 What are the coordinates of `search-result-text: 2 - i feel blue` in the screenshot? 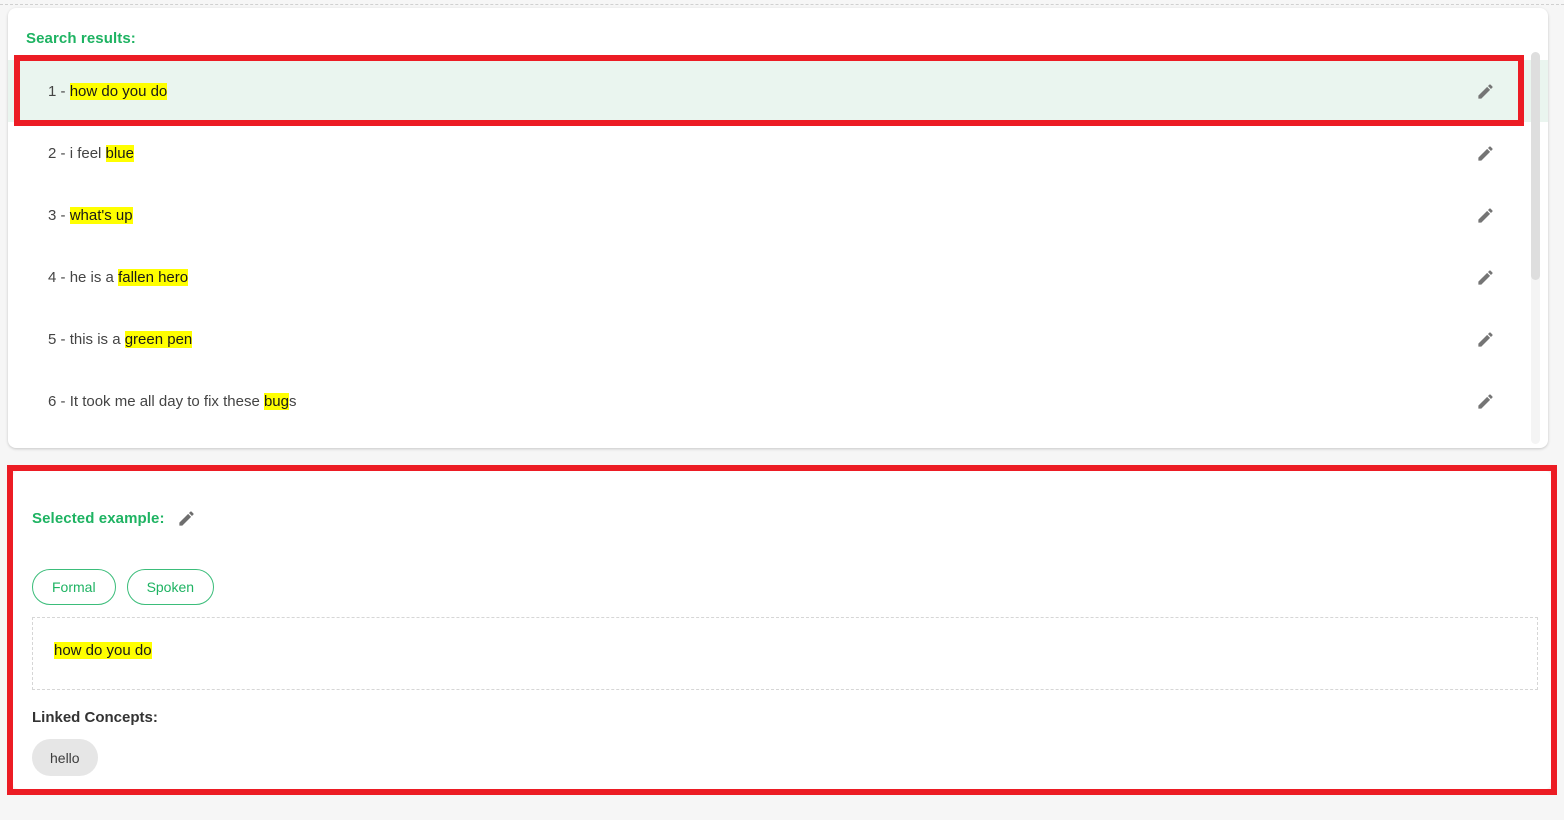 It's located at (759, 153).